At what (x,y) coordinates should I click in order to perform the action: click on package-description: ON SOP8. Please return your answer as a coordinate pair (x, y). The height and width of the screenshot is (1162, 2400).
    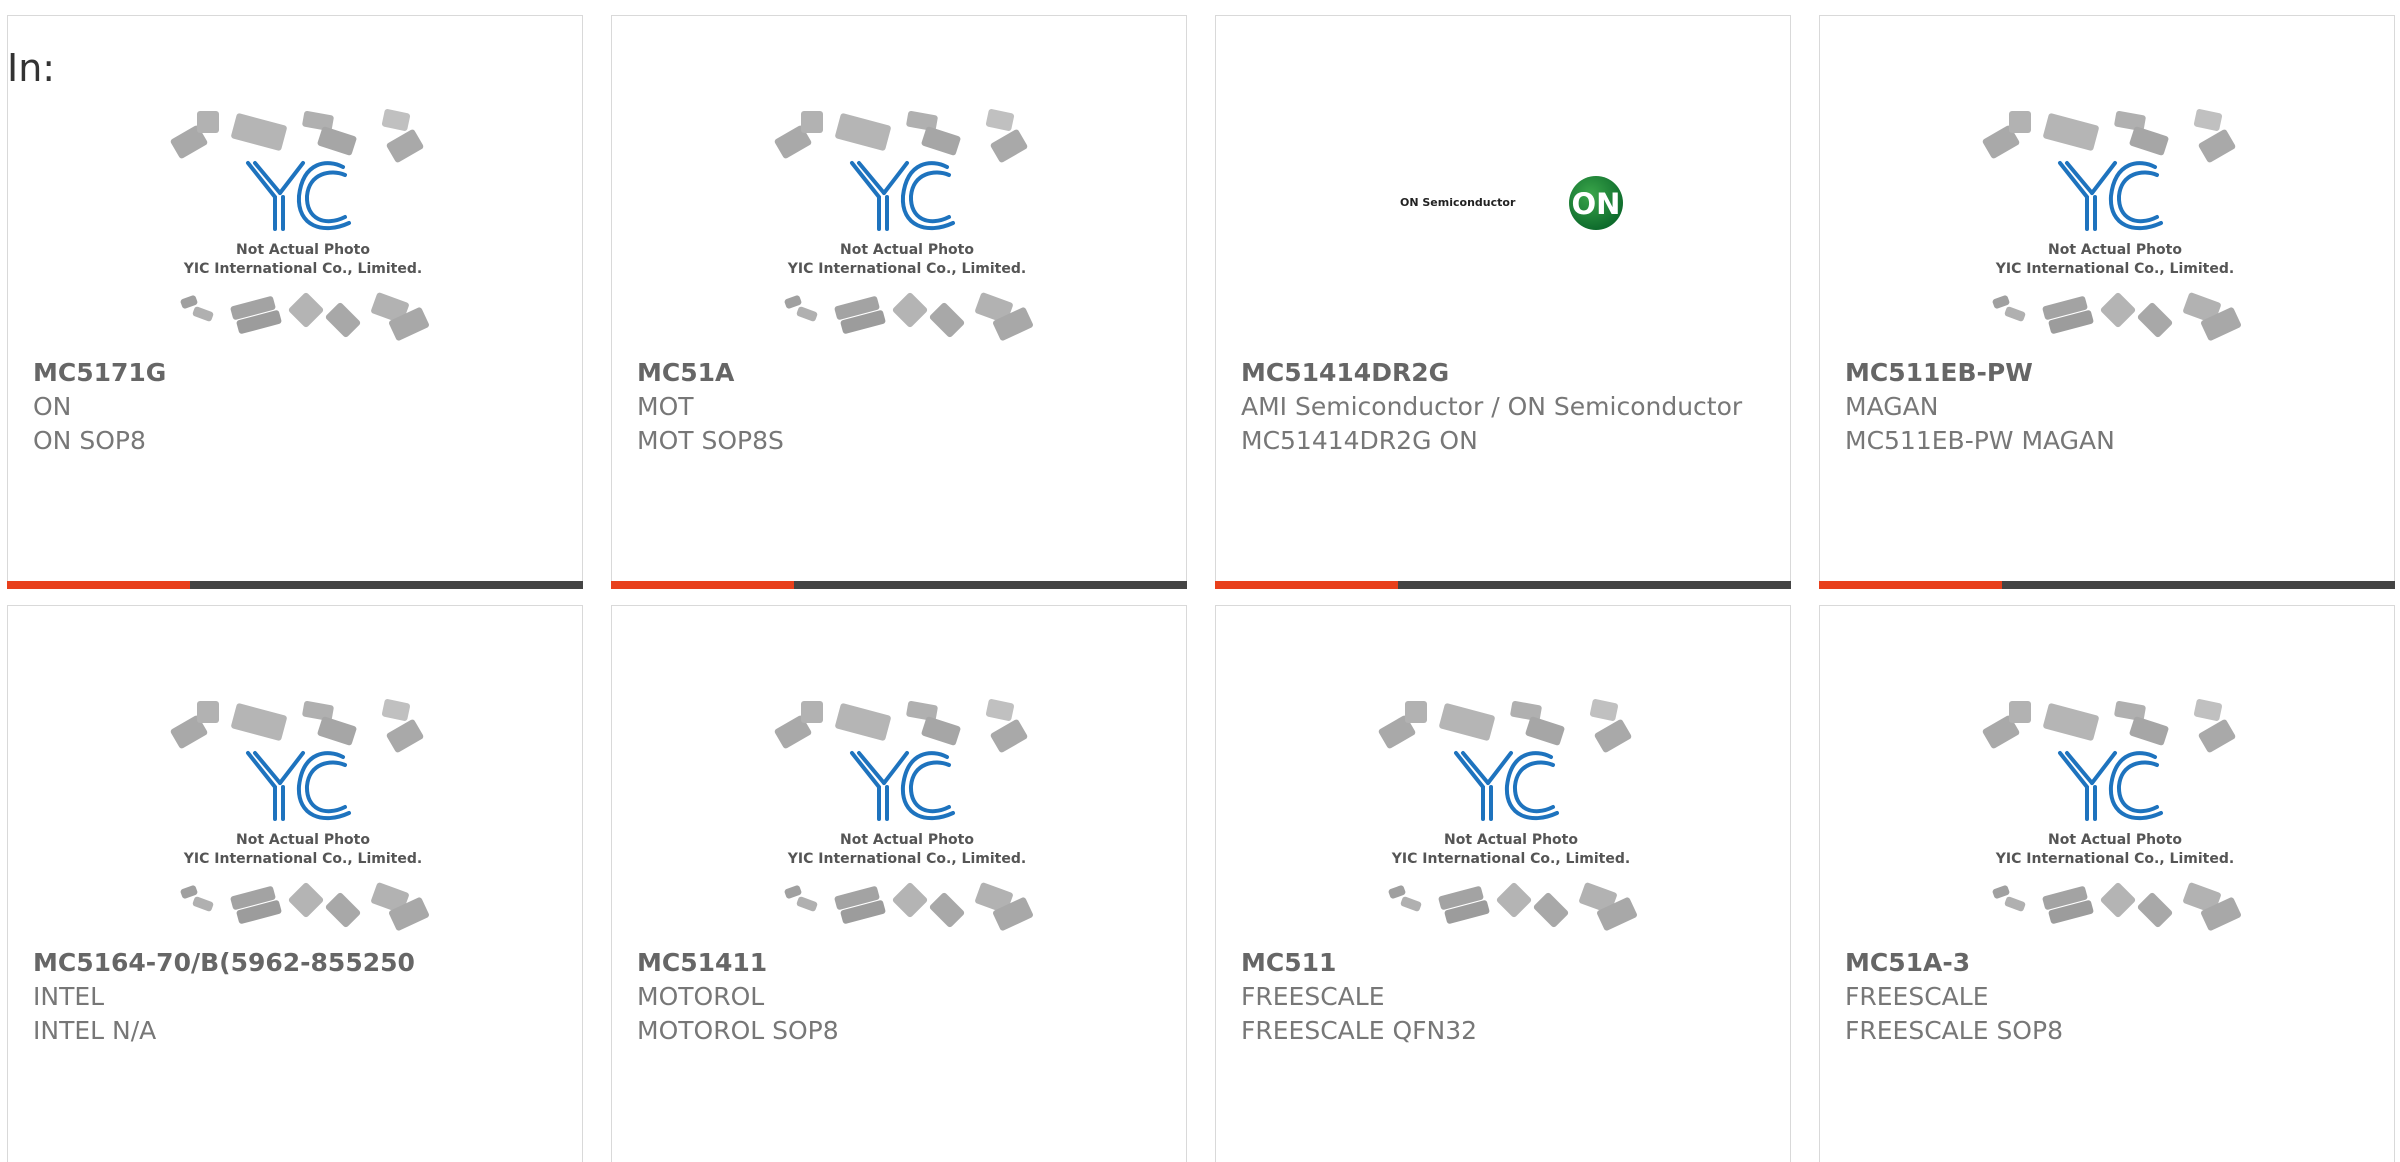
    Looking at the image, I should click on (89, 440).